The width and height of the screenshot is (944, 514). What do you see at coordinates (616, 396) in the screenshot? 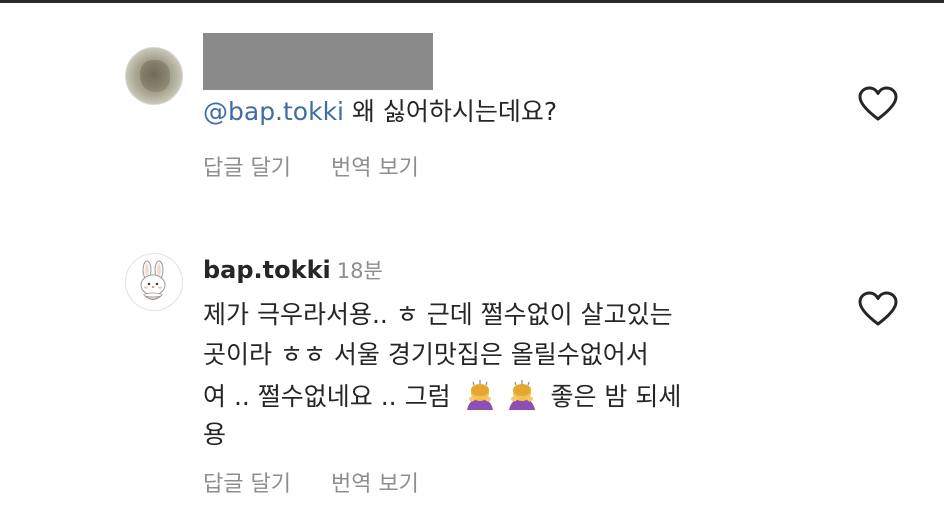
I see `comment-line-3-tail: 좋은 밤 되세` at bounding box center [616, 396].